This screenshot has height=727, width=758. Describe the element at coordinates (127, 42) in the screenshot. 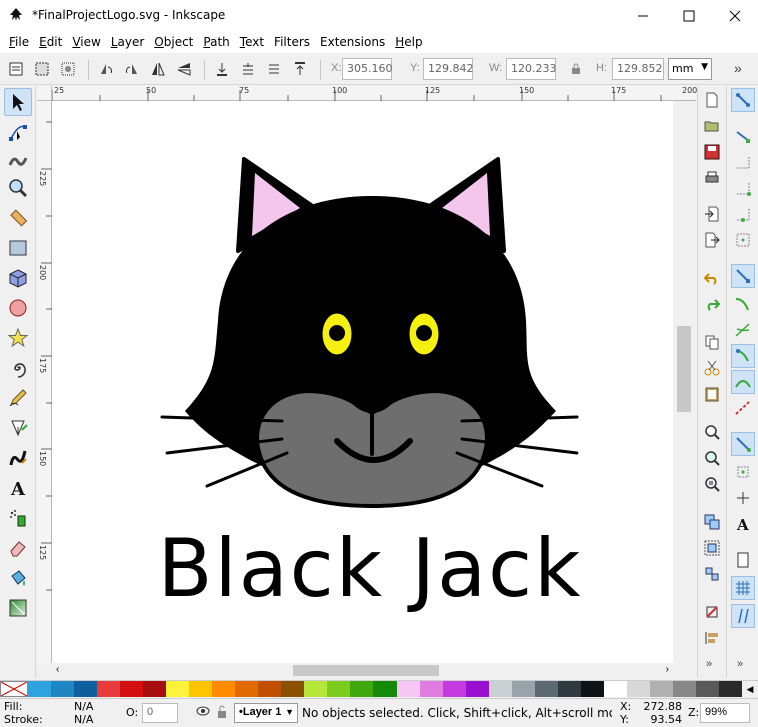

I see `menu-layer: Layer` at that location.